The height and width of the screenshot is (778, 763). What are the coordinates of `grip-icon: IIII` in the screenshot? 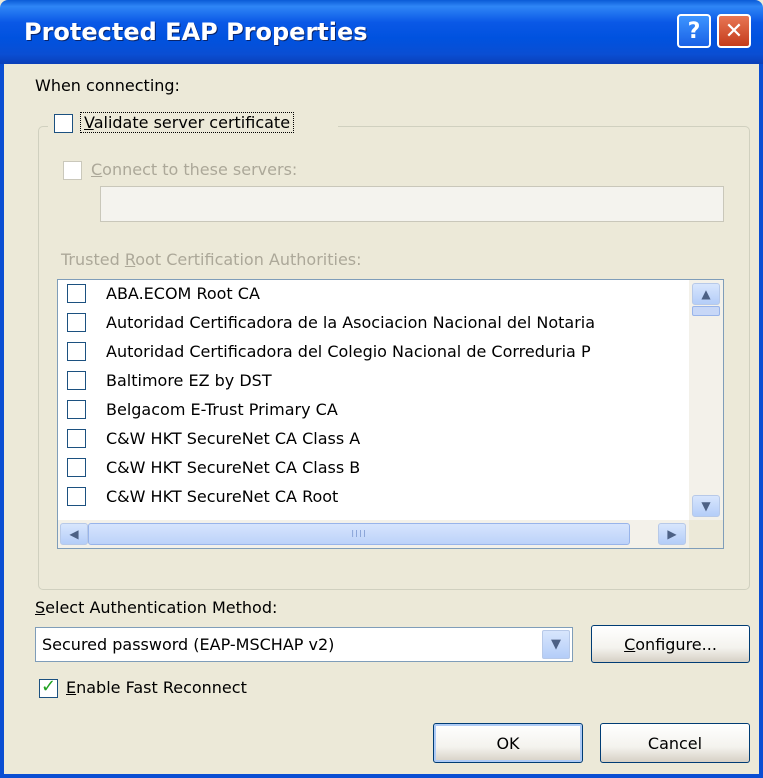 It's located at (359, 534).